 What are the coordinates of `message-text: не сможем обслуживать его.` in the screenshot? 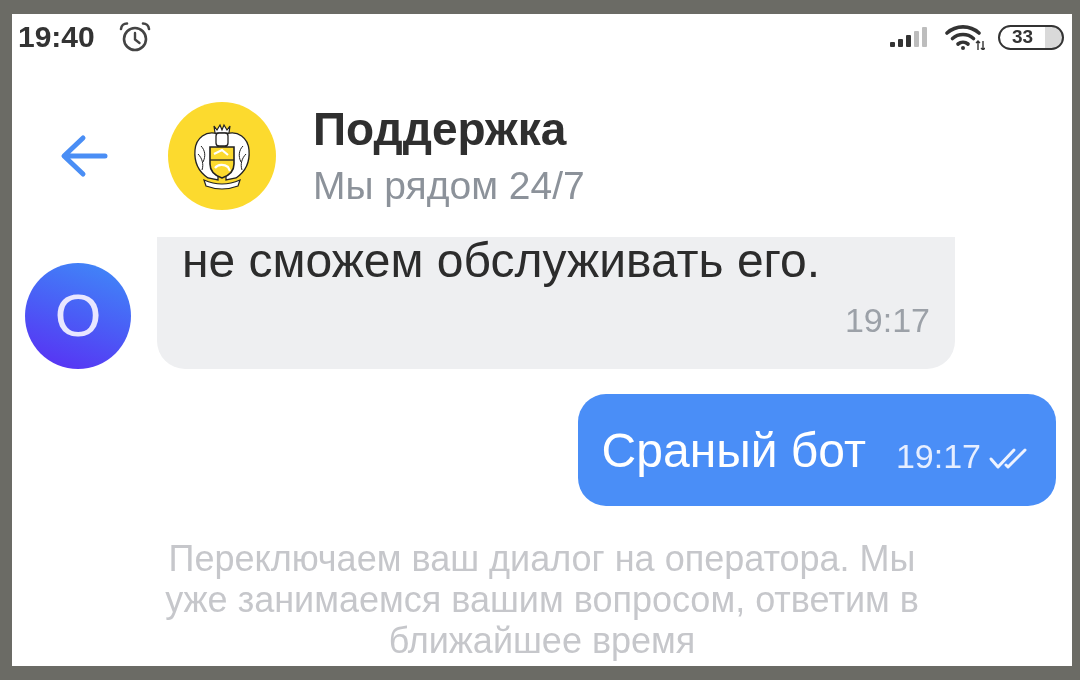 It's located at (502, 261).